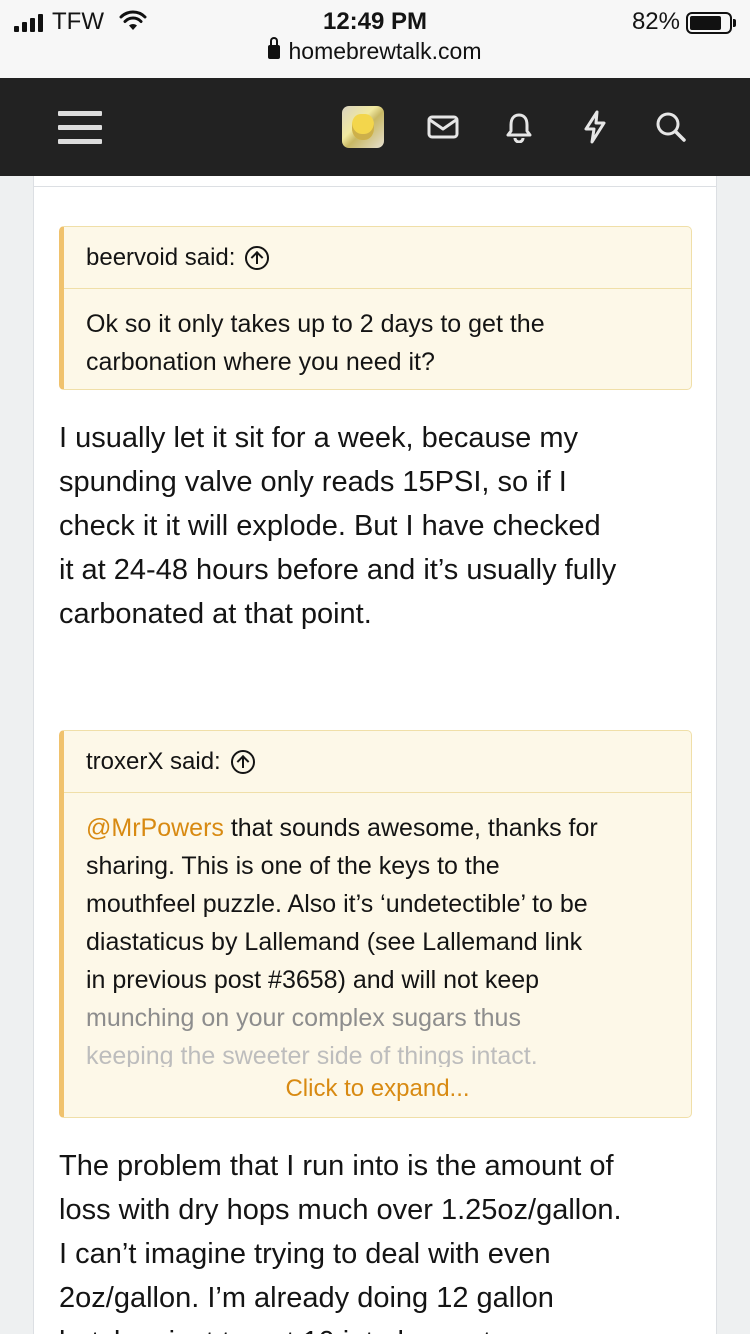 The height and width of the screenshot is (1334, 750). What do you see at coordinates (410, 828) in the screenshot?
I see `quote-text: that sounds awesome, thanks for` at bounding box center [410, 828].